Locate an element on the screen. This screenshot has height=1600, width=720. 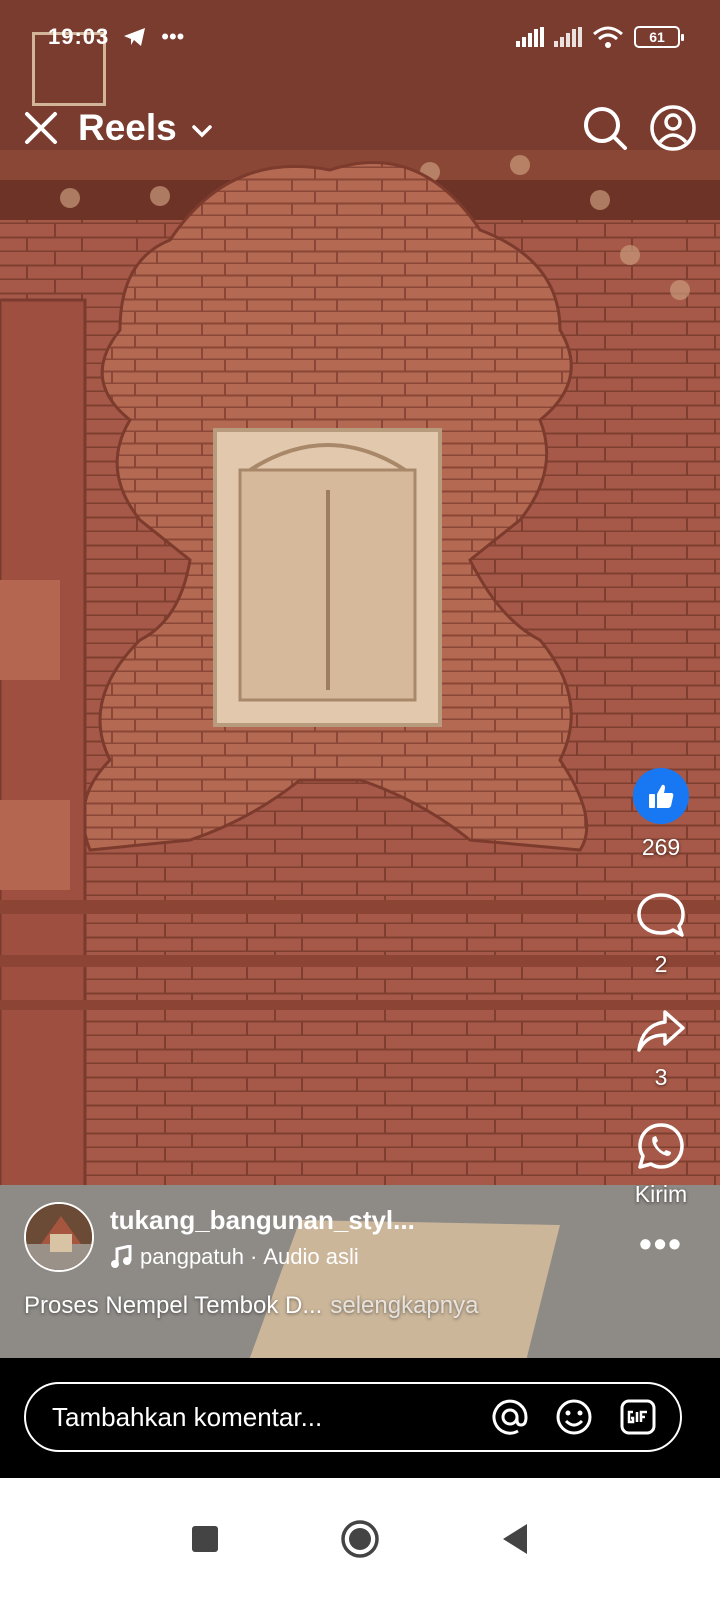
search-icon is located at coordinates (605, 128).